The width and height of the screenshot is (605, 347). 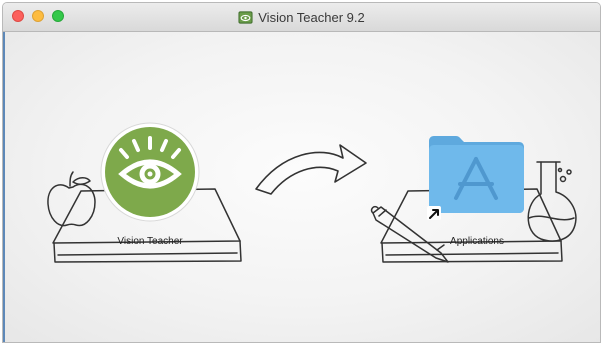 I want to click on applications-label: Applications, so click(x=477, y=241).